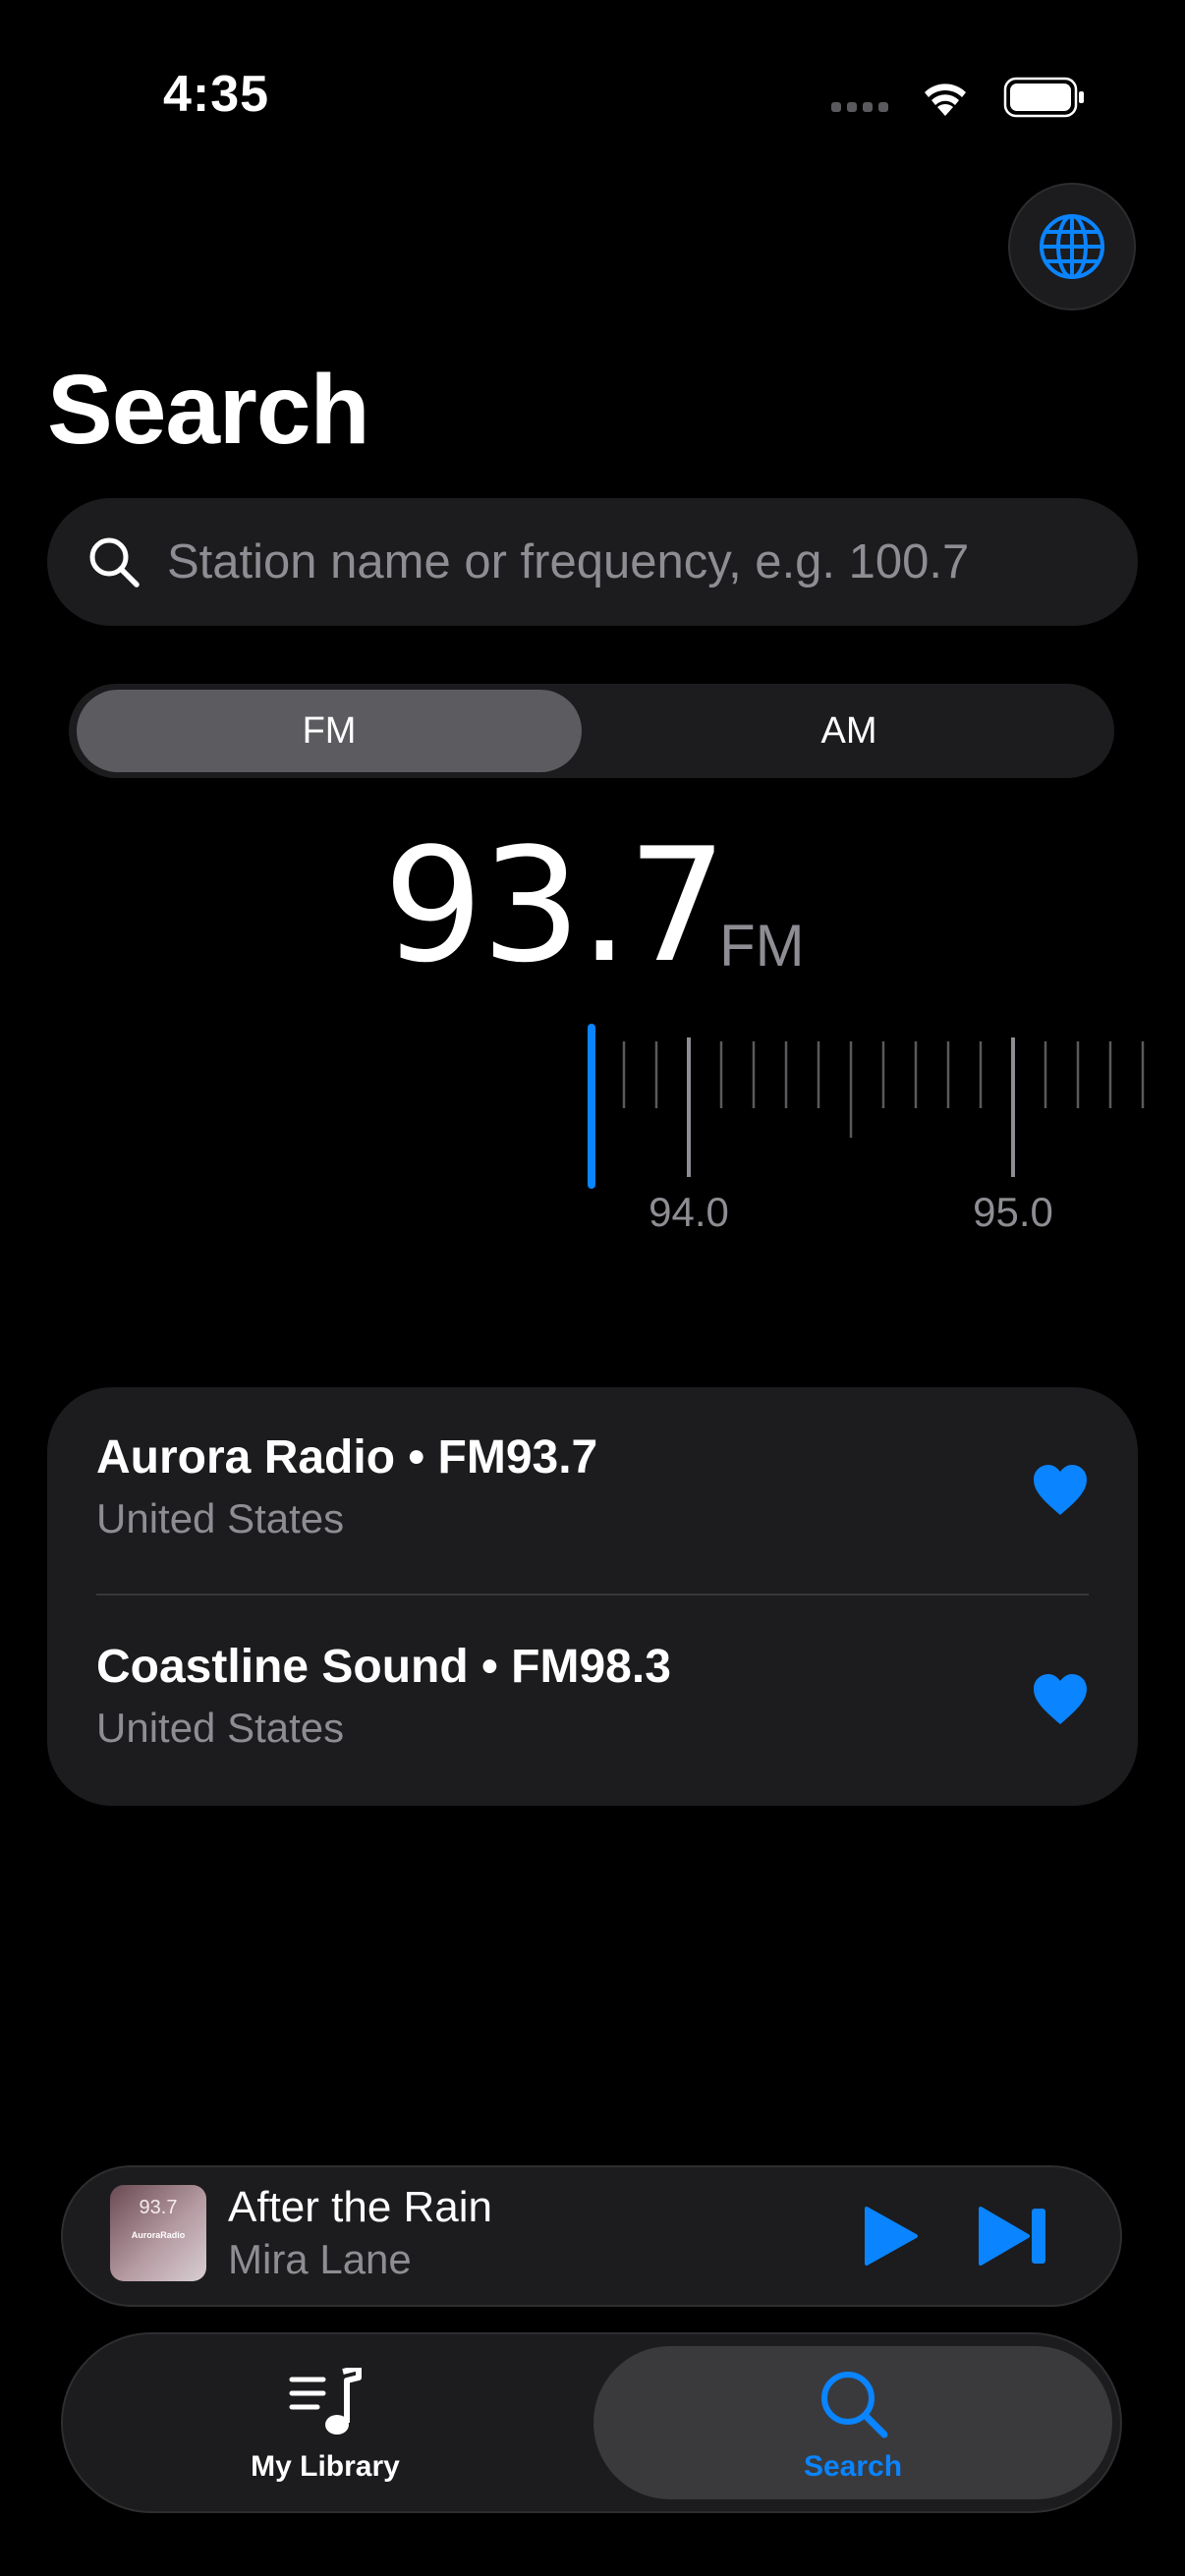 This screenshot has width=1185, height=2576. What do you see at coordinates (384, 1667) in the screenshot?
I see `station-title: Coastline Sound • FM98.3` at bounding box center [384, 1667].